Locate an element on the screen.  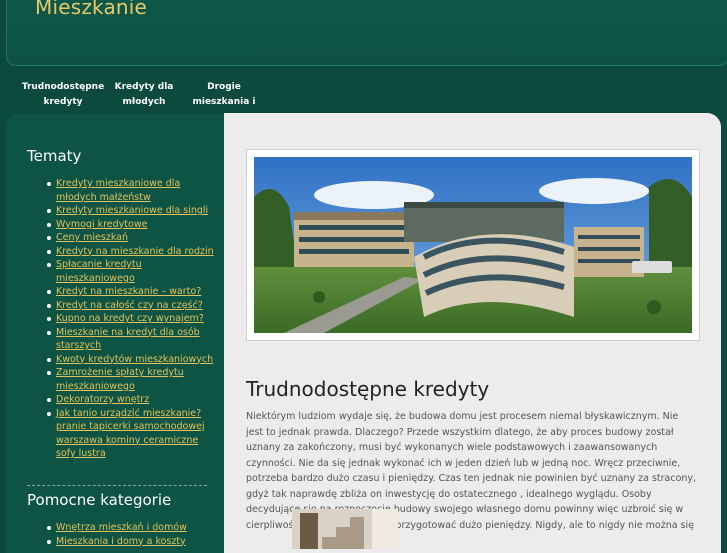
sidebar-link: Kredyty mieszkaniowe dla is located at coordinates (134, 184).